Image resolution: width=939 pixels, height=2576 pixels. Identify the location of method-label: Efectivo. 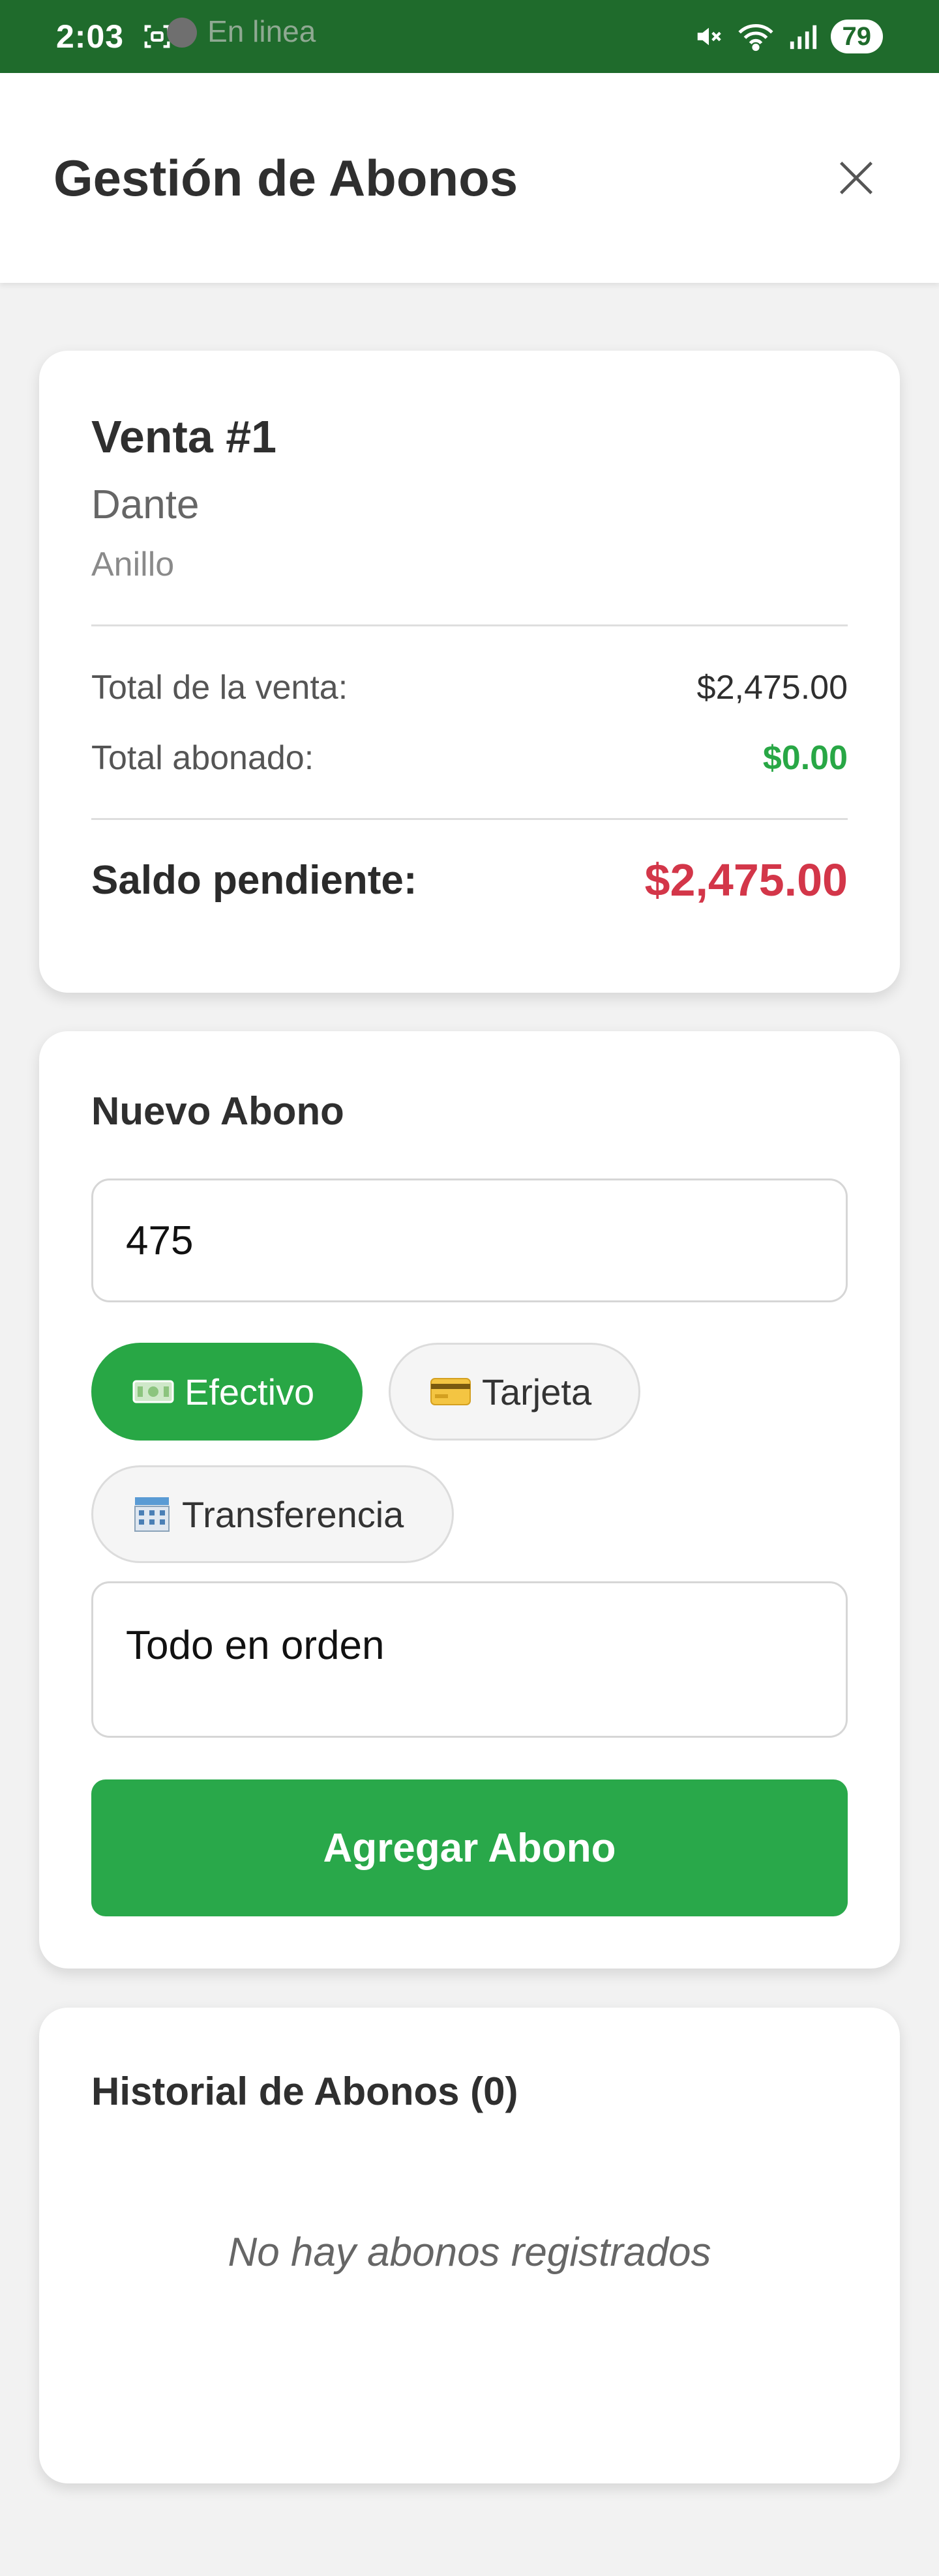
(250, 1391).